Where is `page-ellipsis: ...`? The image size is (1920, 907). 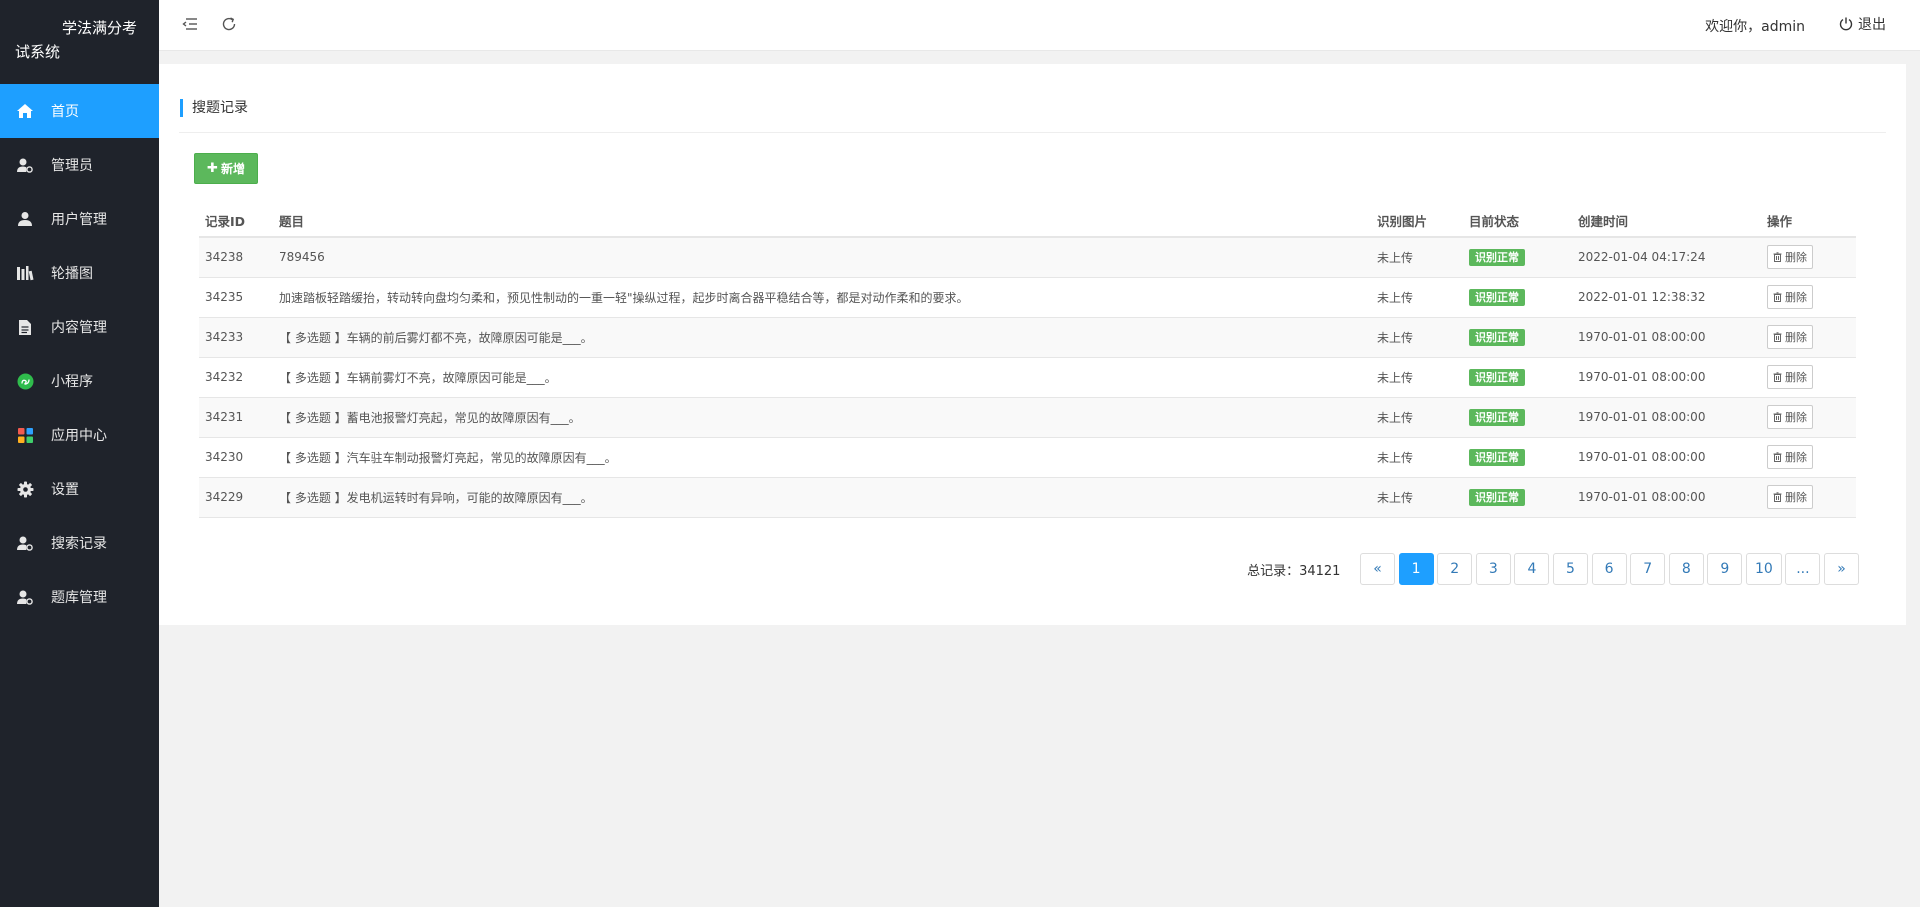
page-ellipsis: ... is located at coordinates (1803, 569).